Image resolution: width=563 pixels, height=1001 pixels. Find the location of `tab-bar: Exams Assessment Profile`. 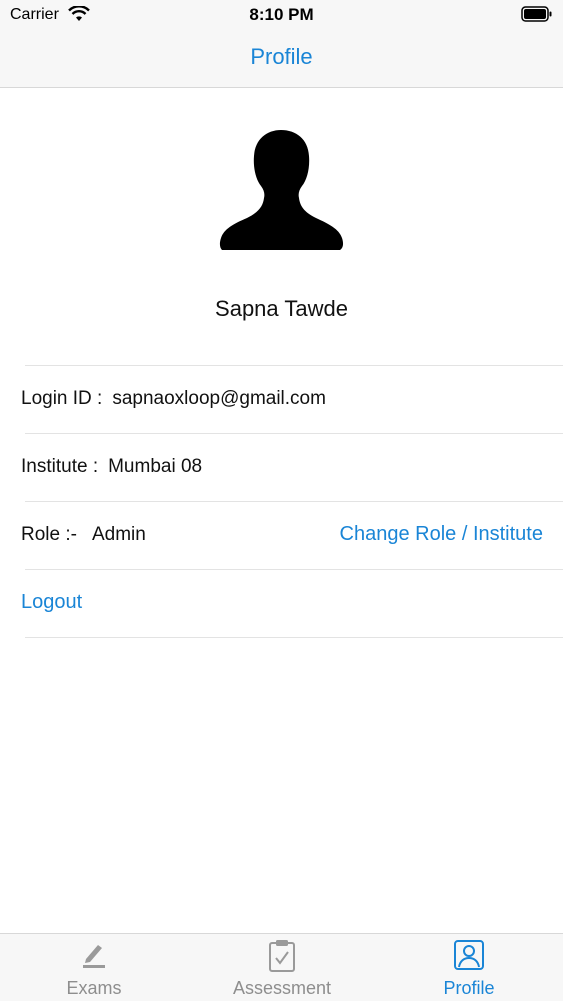

tab-bar: Exams Assessment Profile is located at coordinates (281, 967).